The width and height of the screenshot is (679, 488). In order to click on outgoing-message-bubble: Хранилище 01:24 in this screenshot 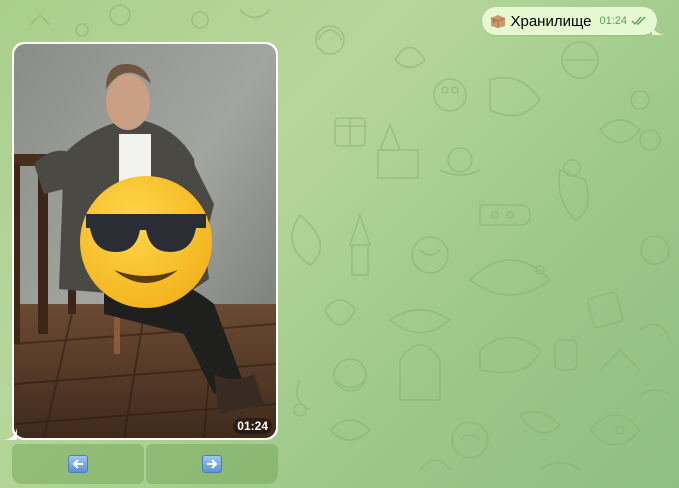, I will do `click(573, 21)`.